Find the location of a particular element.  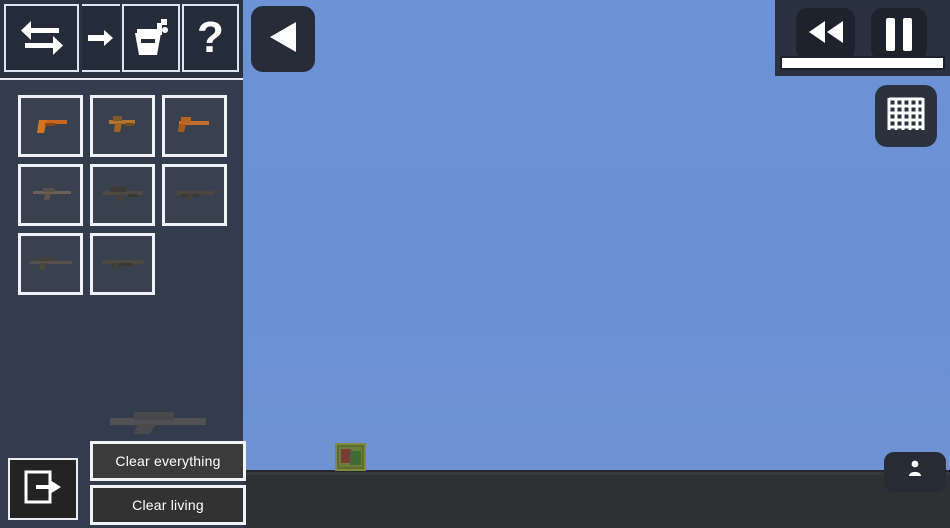

weapon-slot-sniper is located at coordinates (50, 264).